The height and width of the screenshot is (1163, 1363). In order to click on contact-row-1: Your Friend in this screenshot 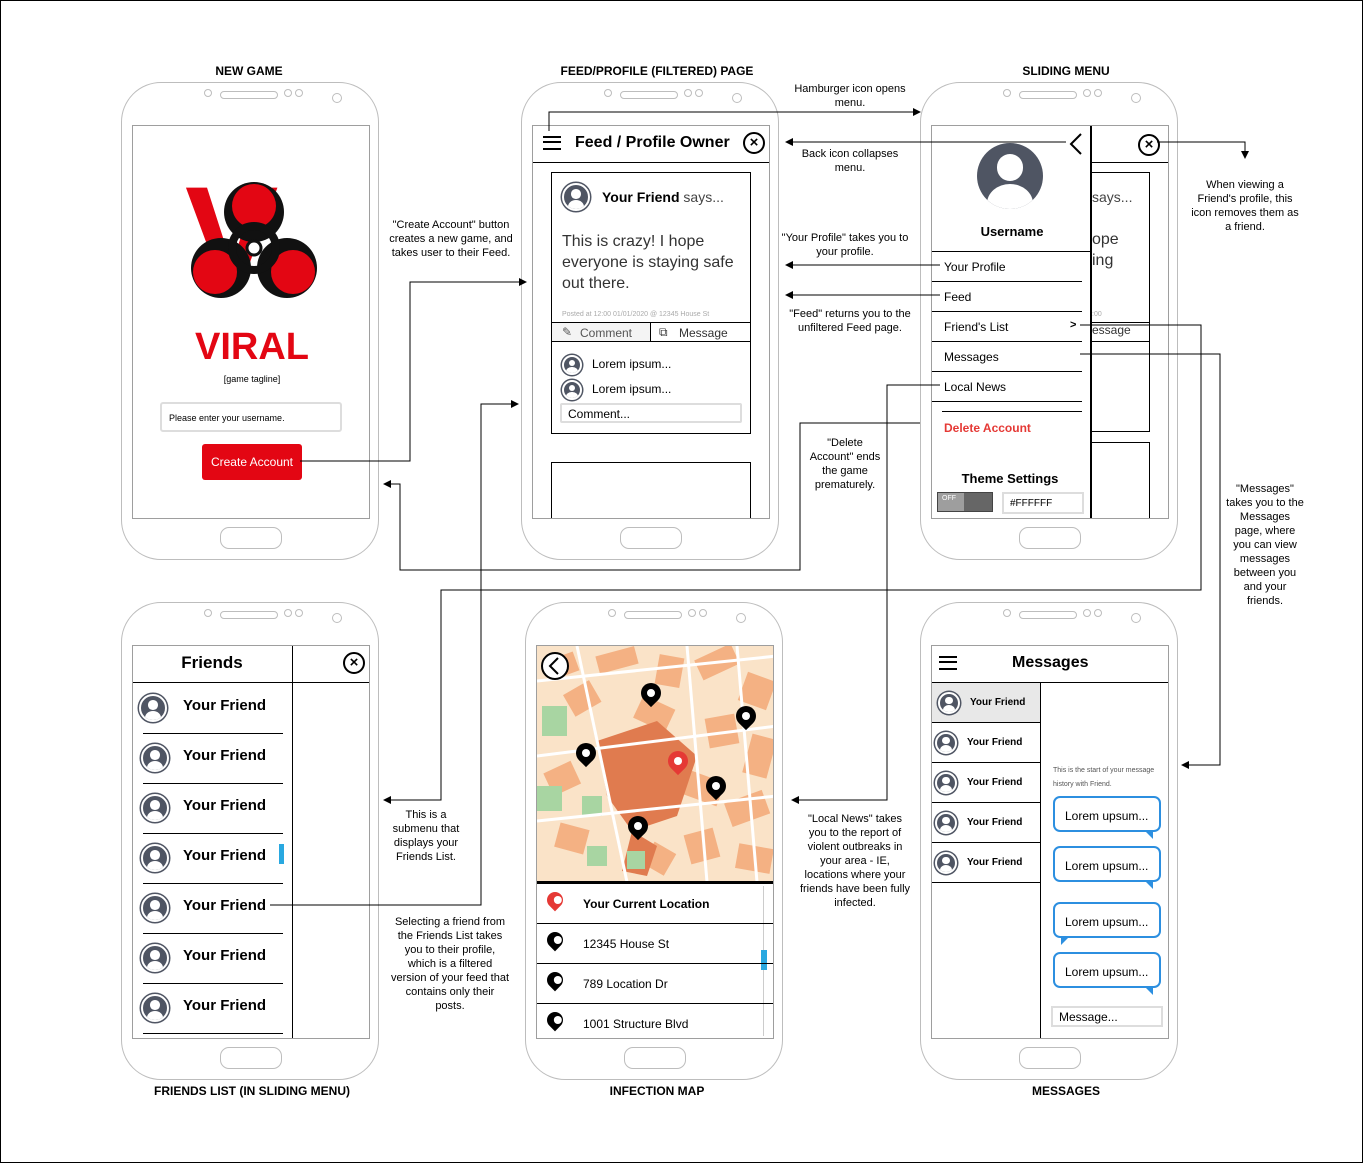, I will do `click(986, 703)`.